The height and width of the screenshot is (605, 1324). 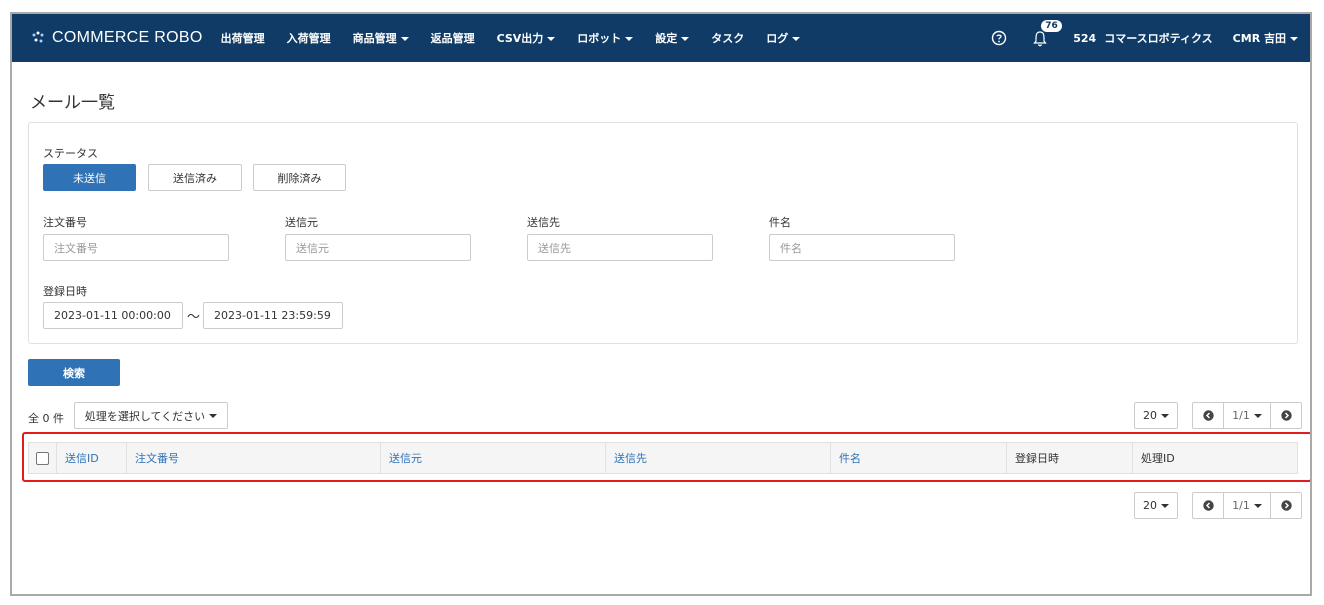 I want to click on mail-table-header: 送信ID 注文番号 送信元 送信先 件名 登録日時 処理ID, so click(x=663, y=458).